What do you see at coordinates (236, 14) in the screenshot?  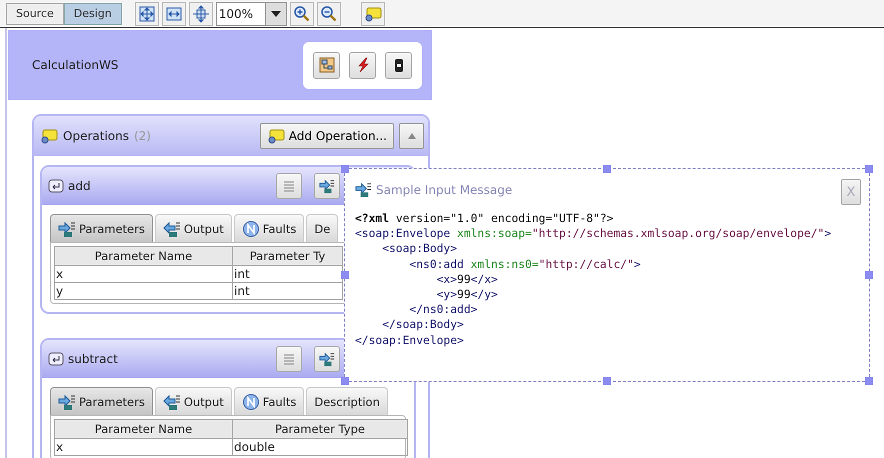 I see `zoom-value: 100%` at bounding box center [236, 14].